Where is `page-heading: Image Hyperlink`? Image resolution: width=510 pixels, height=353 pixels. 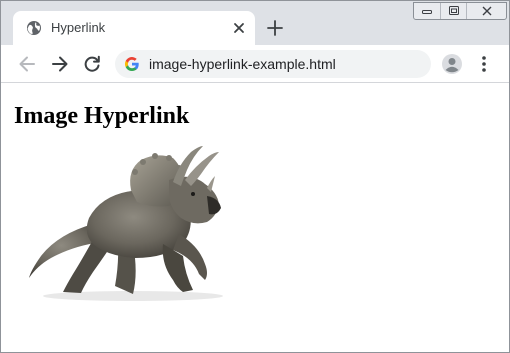
page-heading: Image Hyperlink is located at coordinates (102, 116).